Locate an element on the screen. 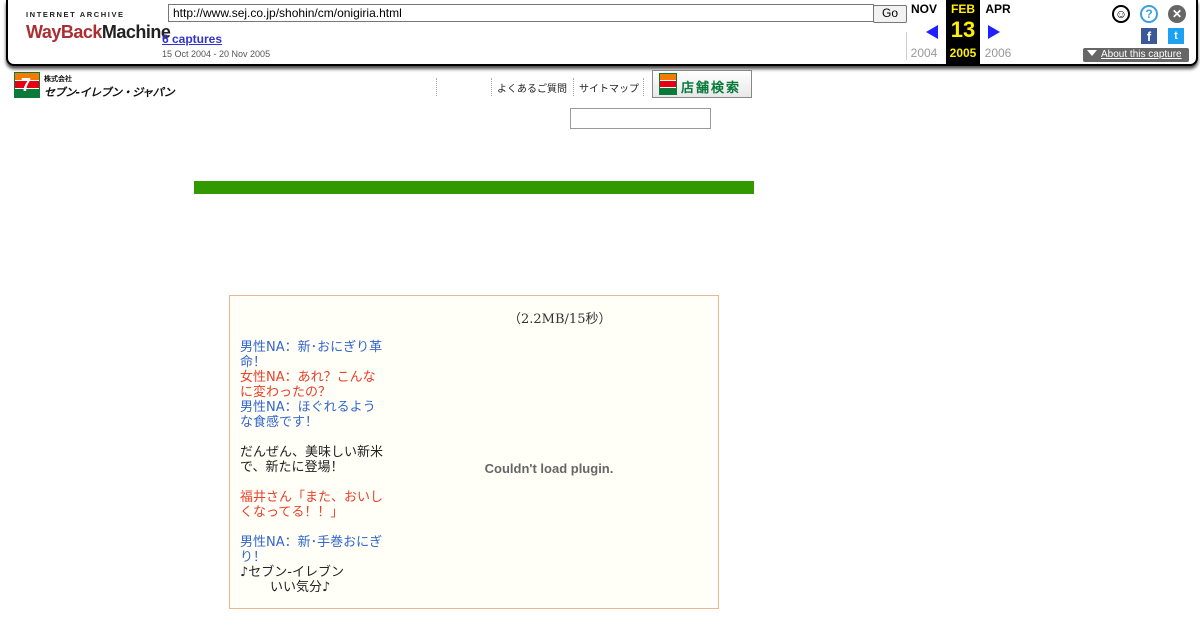 The image size is (1200, 630). capture-range: 15 Oct 2004 - 20 Nov 2005 is located at coordinates (216, 54).